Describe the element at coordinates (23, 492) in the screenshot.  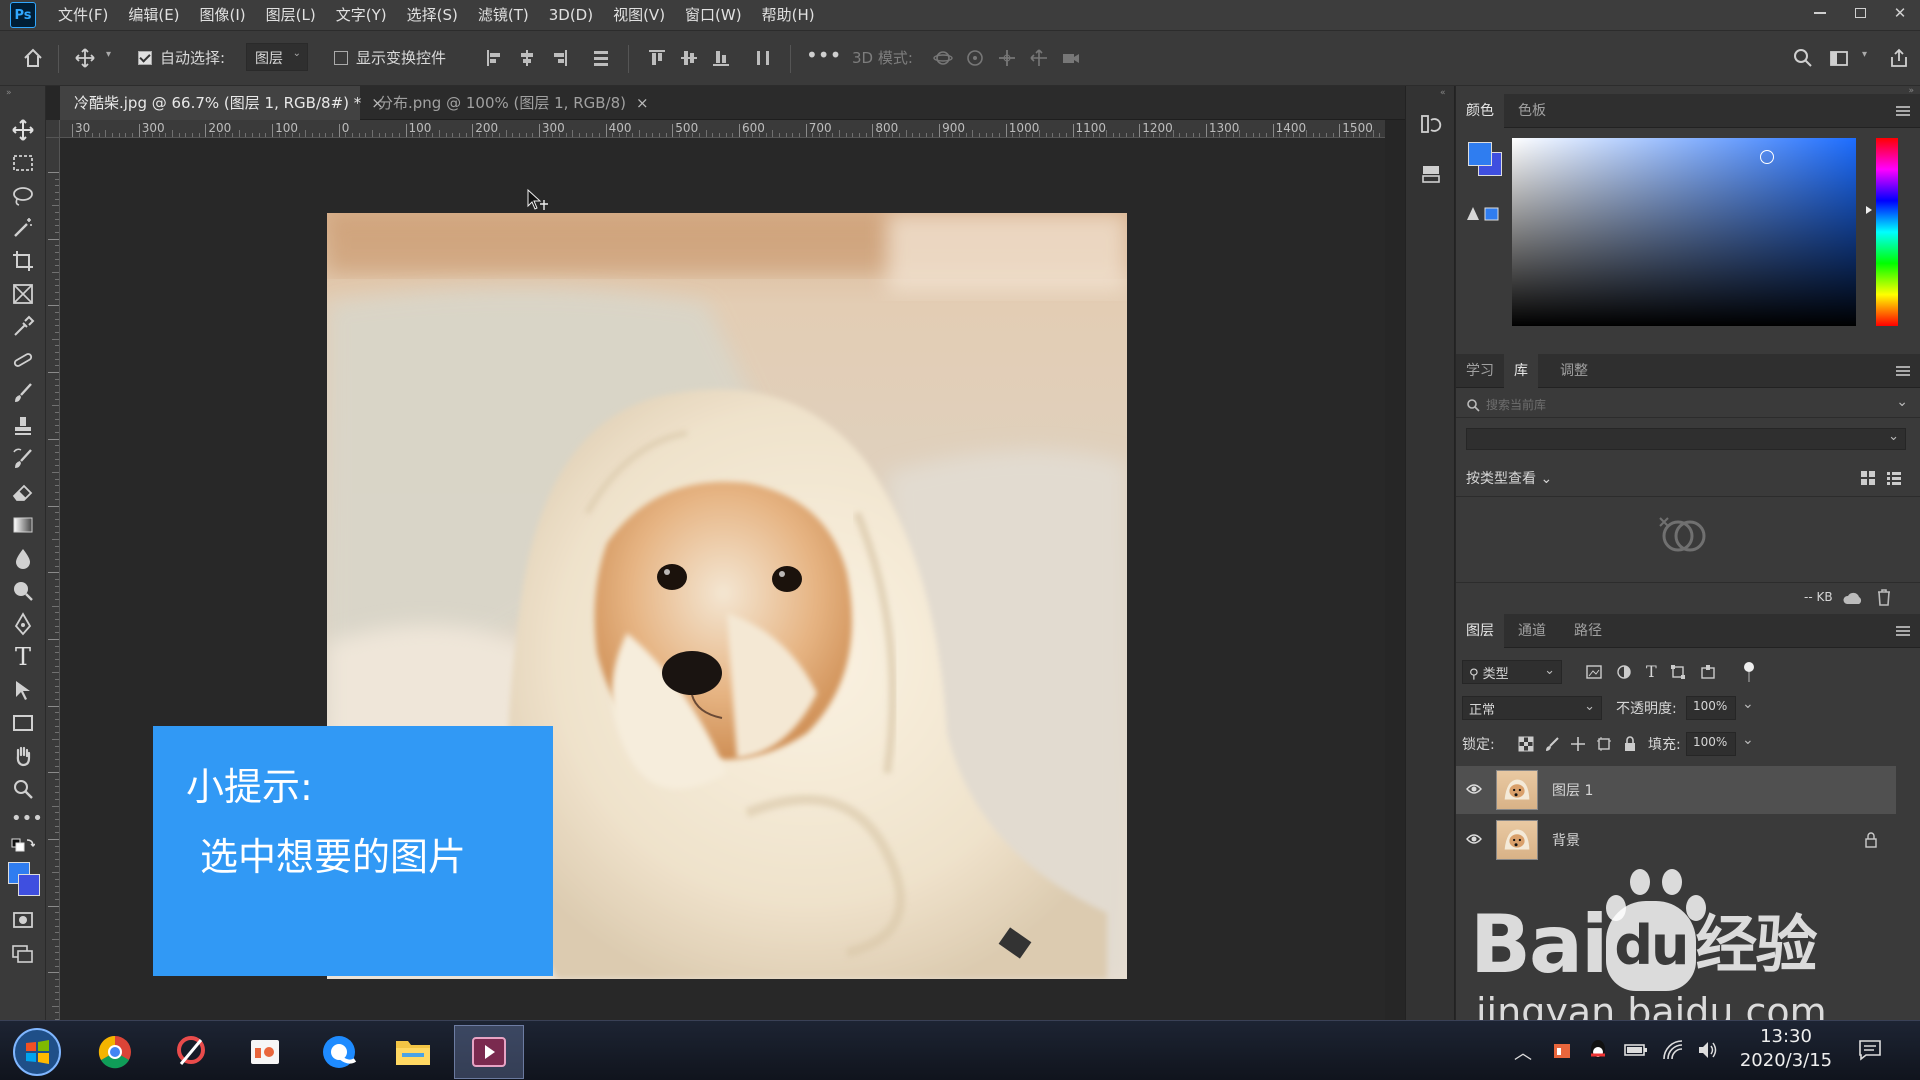
I see `eraser-tool-icon` at that location.